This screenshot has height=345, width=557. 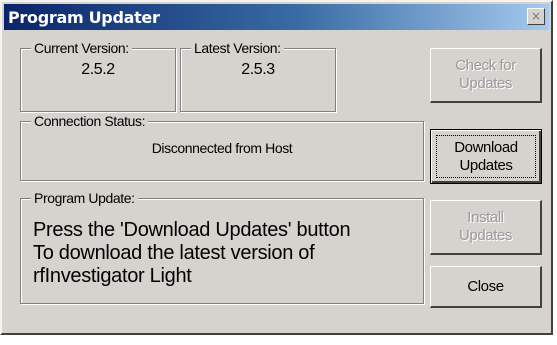 I want to click on current-version-group: Current Version: 2.5.2, so click(x=98, y=76).